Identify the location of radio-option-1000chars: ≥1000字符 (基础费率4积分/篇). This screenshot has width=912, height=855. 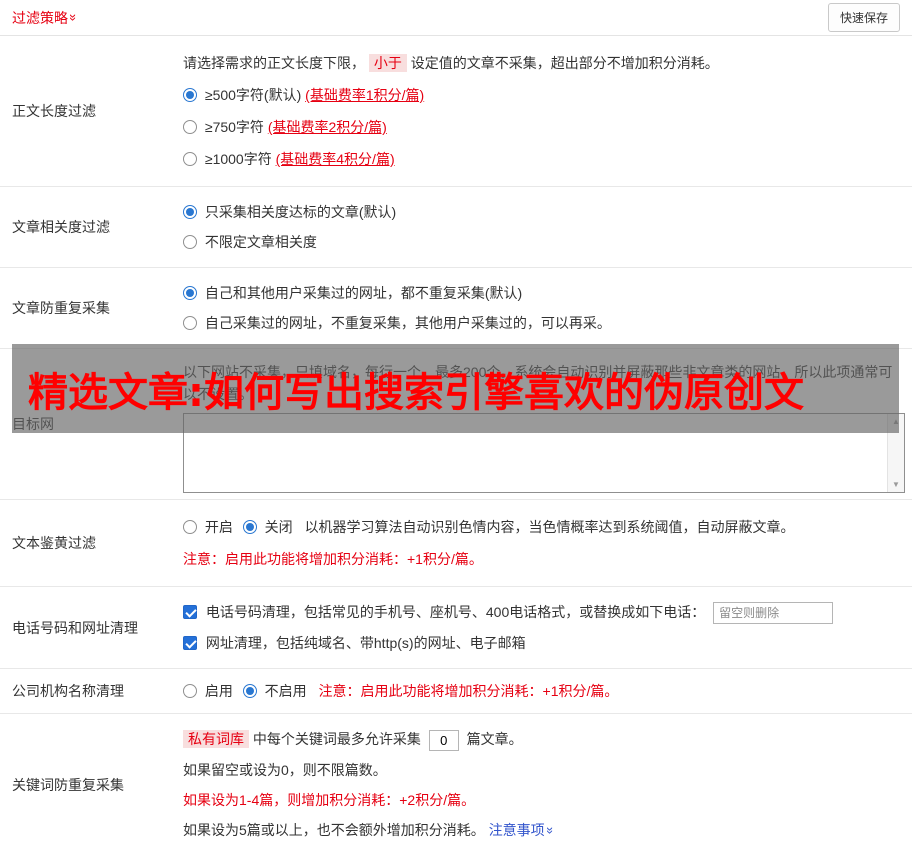
(289, 159).